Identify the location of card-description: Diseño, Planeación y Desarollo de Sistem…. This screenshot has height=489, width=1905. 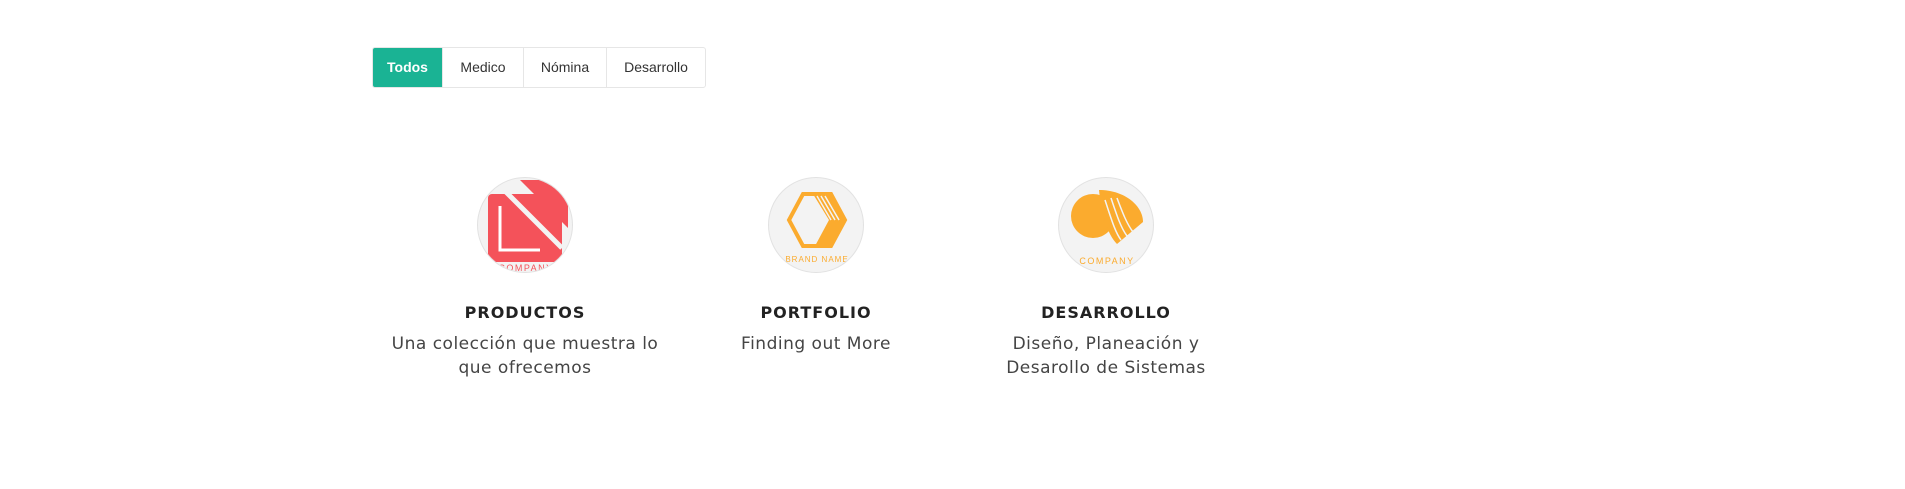
(1106, 356).